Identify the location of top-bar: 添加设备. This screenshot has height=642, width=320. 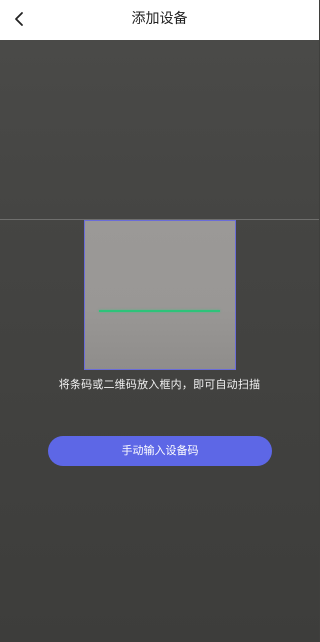
(159, 20).